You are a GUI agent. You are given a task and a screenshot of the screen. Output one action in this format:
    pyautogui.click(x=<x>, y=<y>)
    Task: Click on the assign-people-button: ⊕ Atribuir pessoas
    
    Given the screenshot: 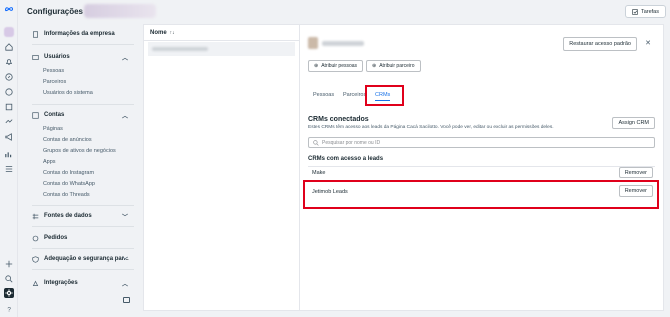 What is the action you would take?
    pyautogui.click(x=336, y=66)
    